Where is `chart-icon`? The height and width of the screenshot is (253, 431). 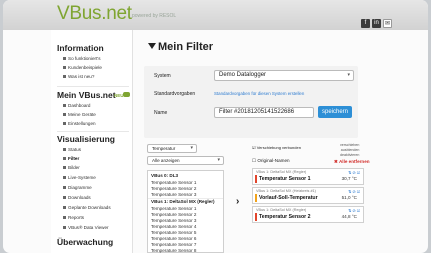 chart-icon is located at coordinates (64, 188).